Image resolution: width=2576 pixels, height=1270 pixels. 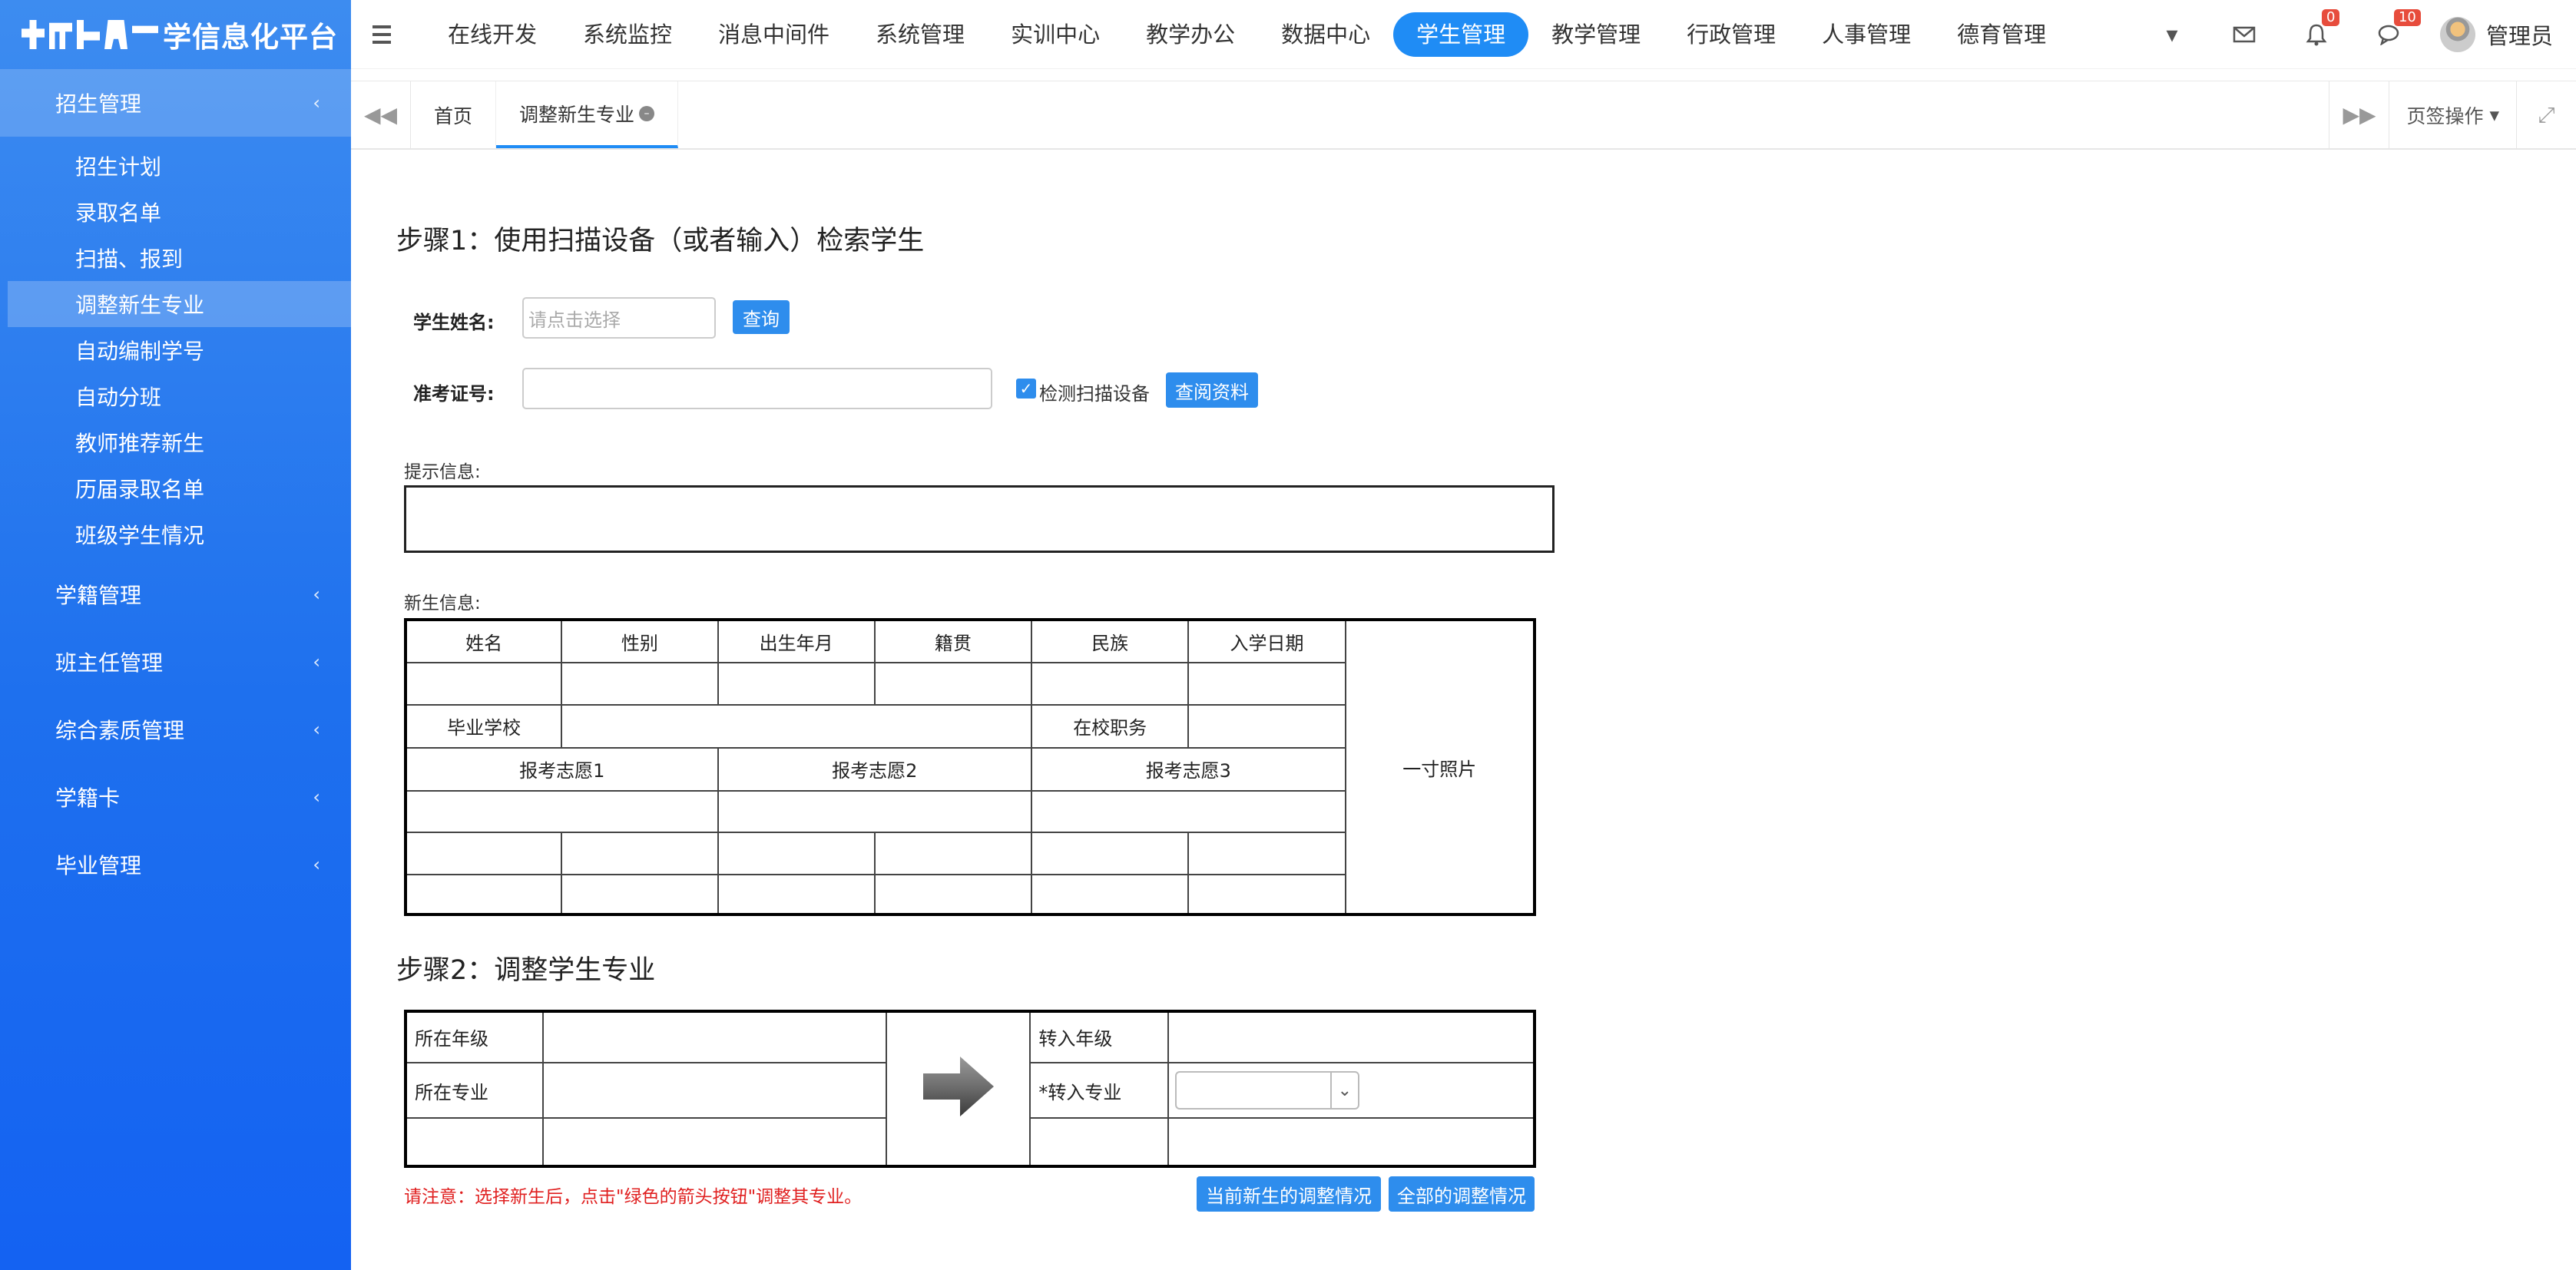 I want to click on sidebar-group-label: 学籍卡, so click(x=88, y=798).